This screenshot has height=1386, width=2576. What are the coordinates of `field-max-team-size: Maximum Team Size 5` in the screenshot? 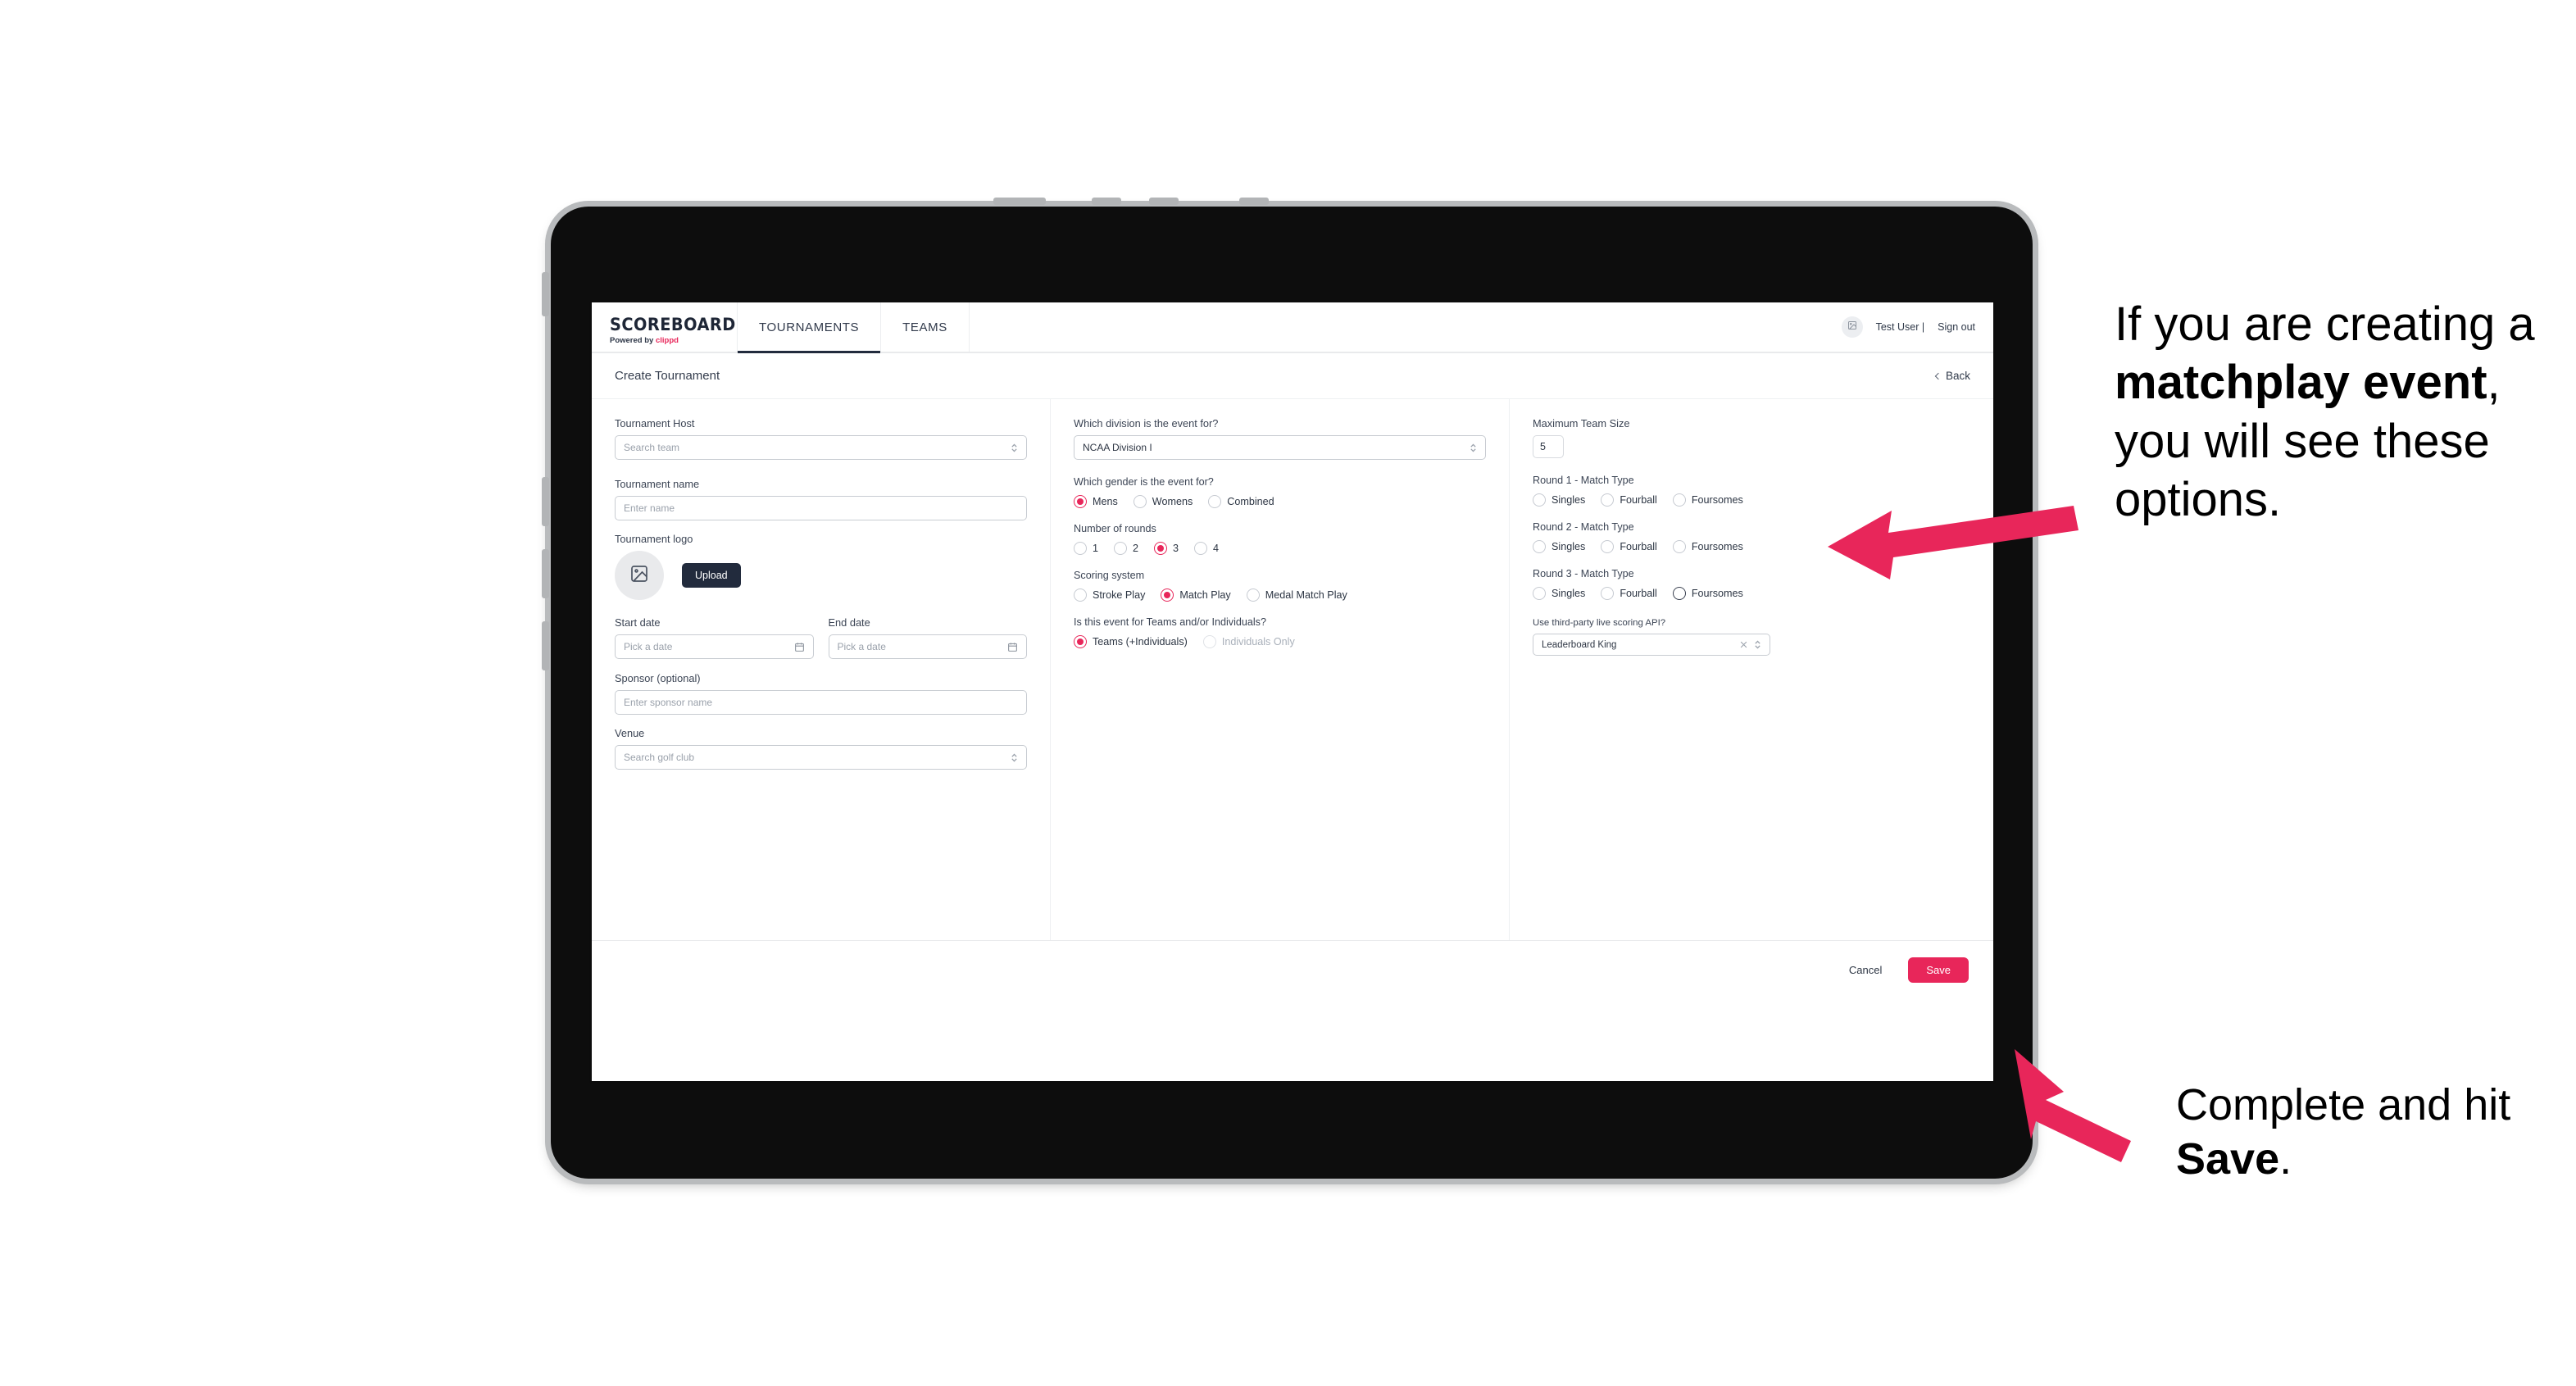 It's located at (1751, 437).